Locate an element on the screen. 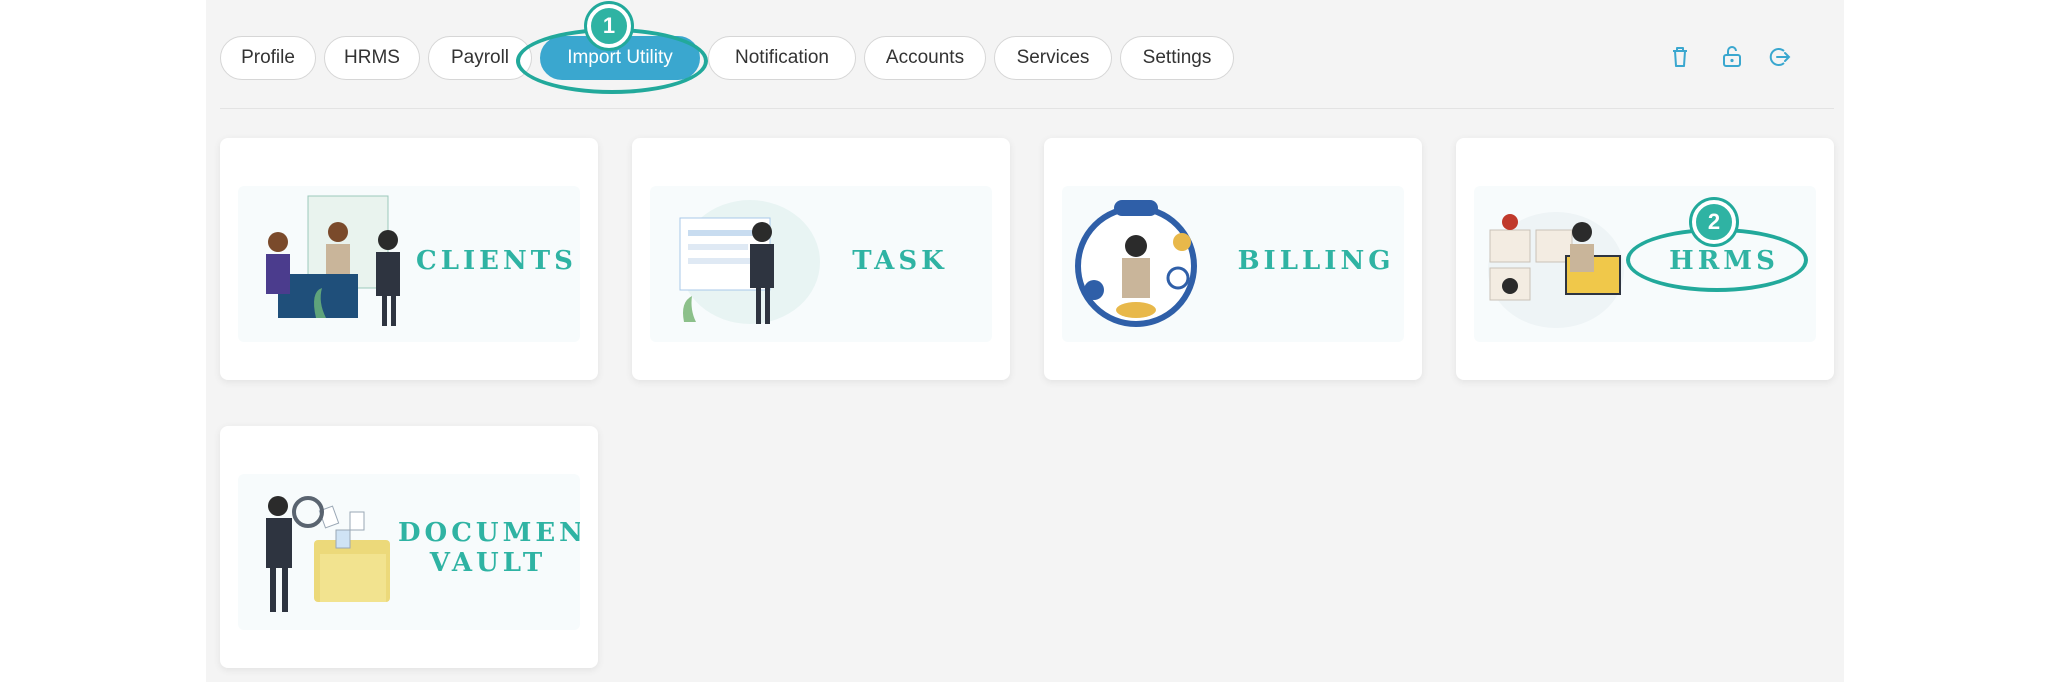  tab-profile: Profile is located at coordinates (268, 58).